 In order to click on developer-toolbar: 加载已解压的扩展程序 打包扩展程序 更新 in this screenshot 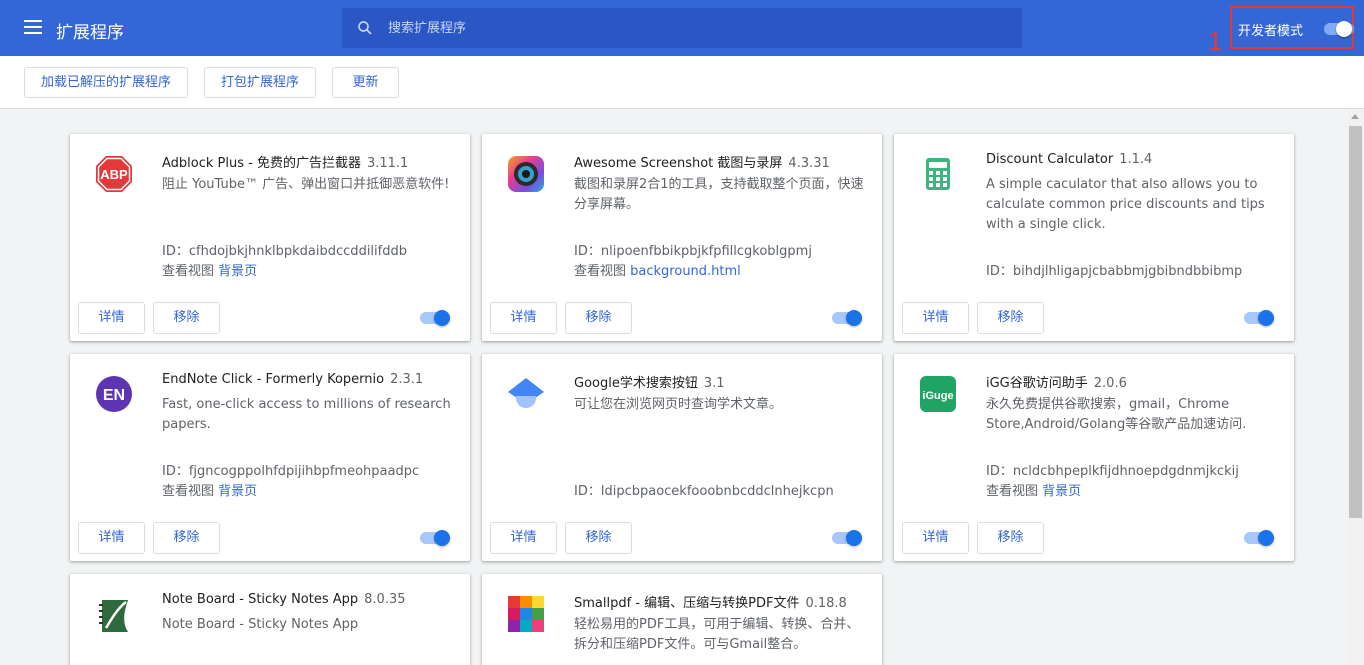, I will do `click(682, 82)`.